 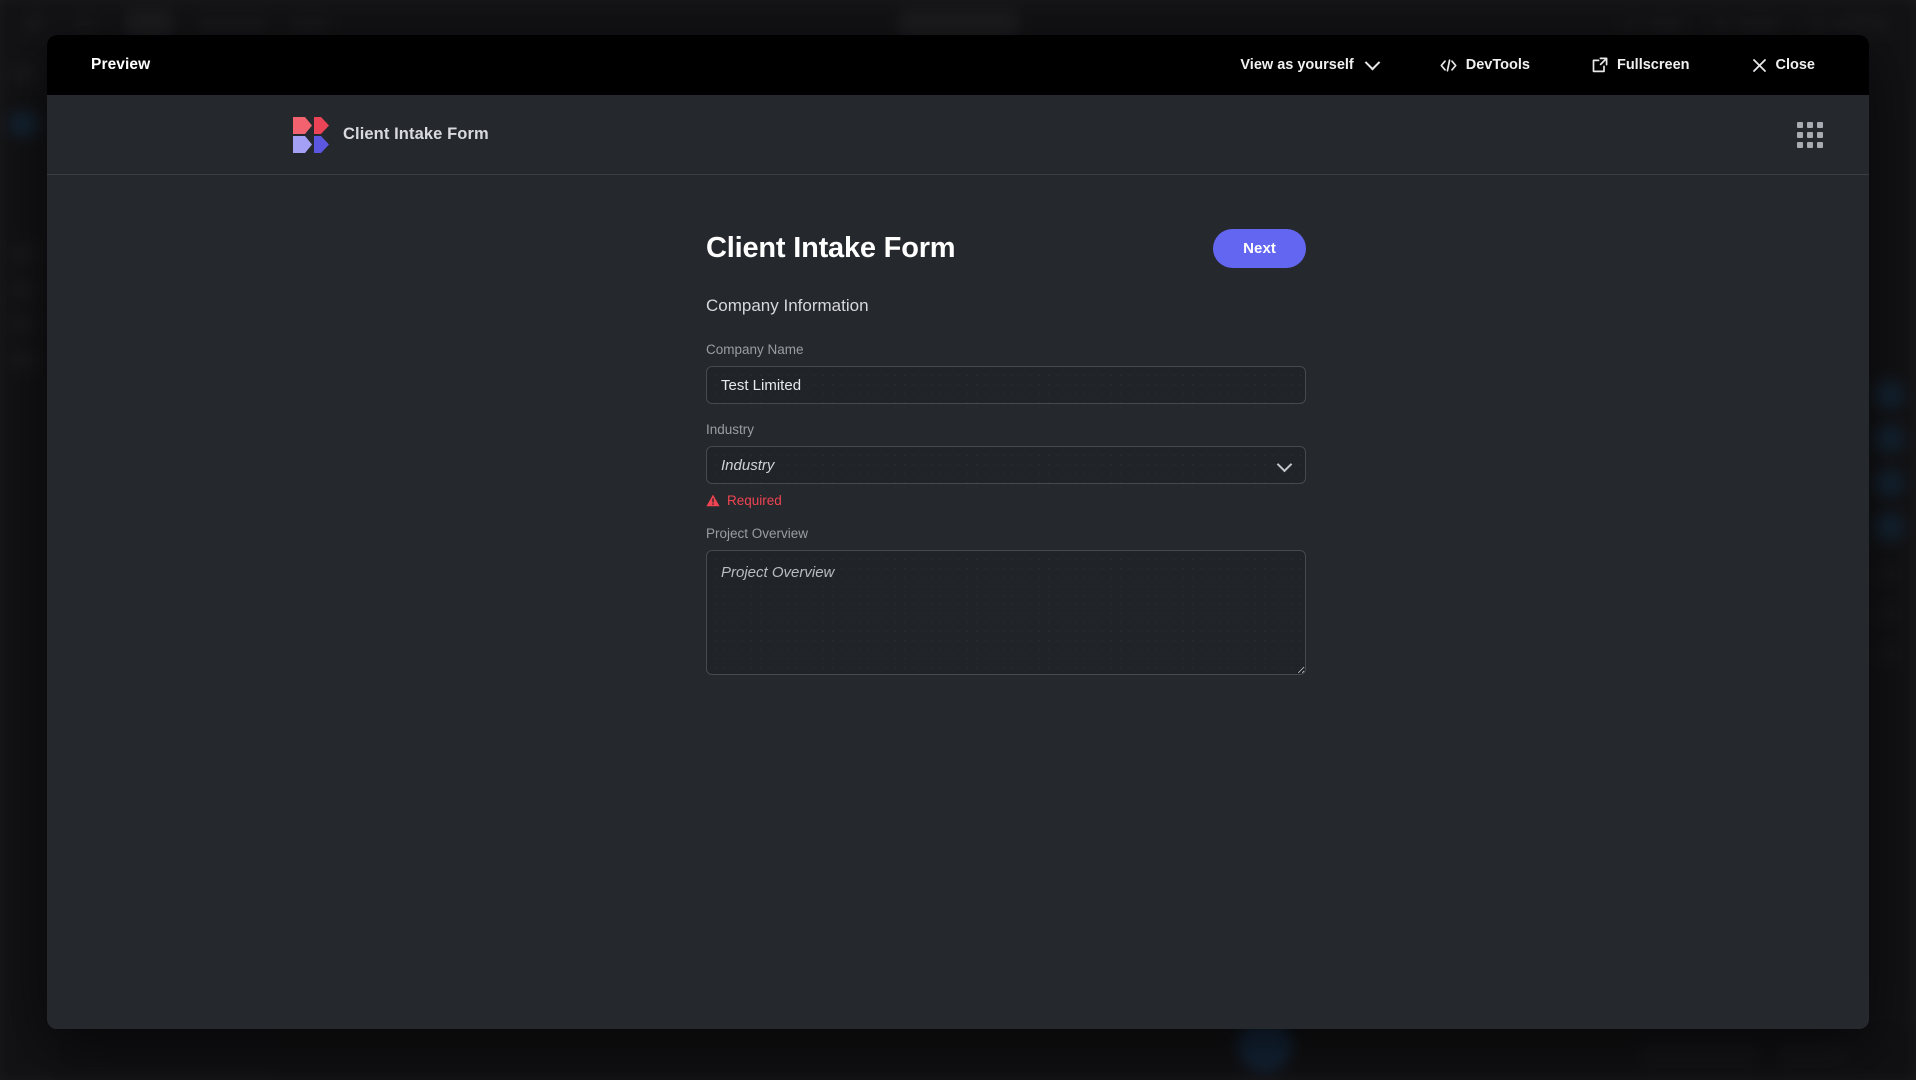 What do you see at coordinates (1653, 65) in the screenshot?
I see `fullscreen-label: Fullscreen` at bounding box center [1653, 65].